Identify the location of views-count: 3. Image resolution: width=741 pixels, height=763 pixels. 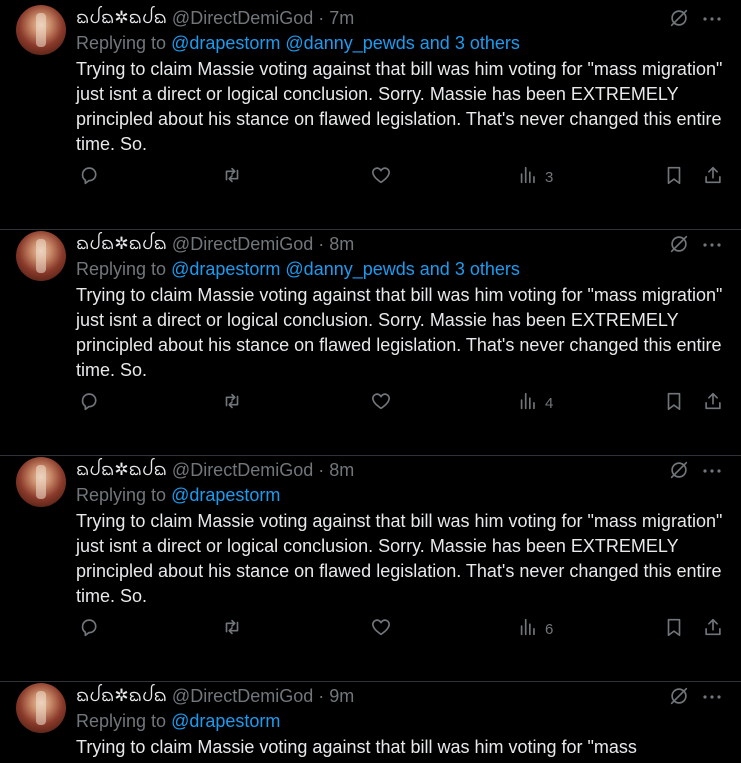
(549, 177).